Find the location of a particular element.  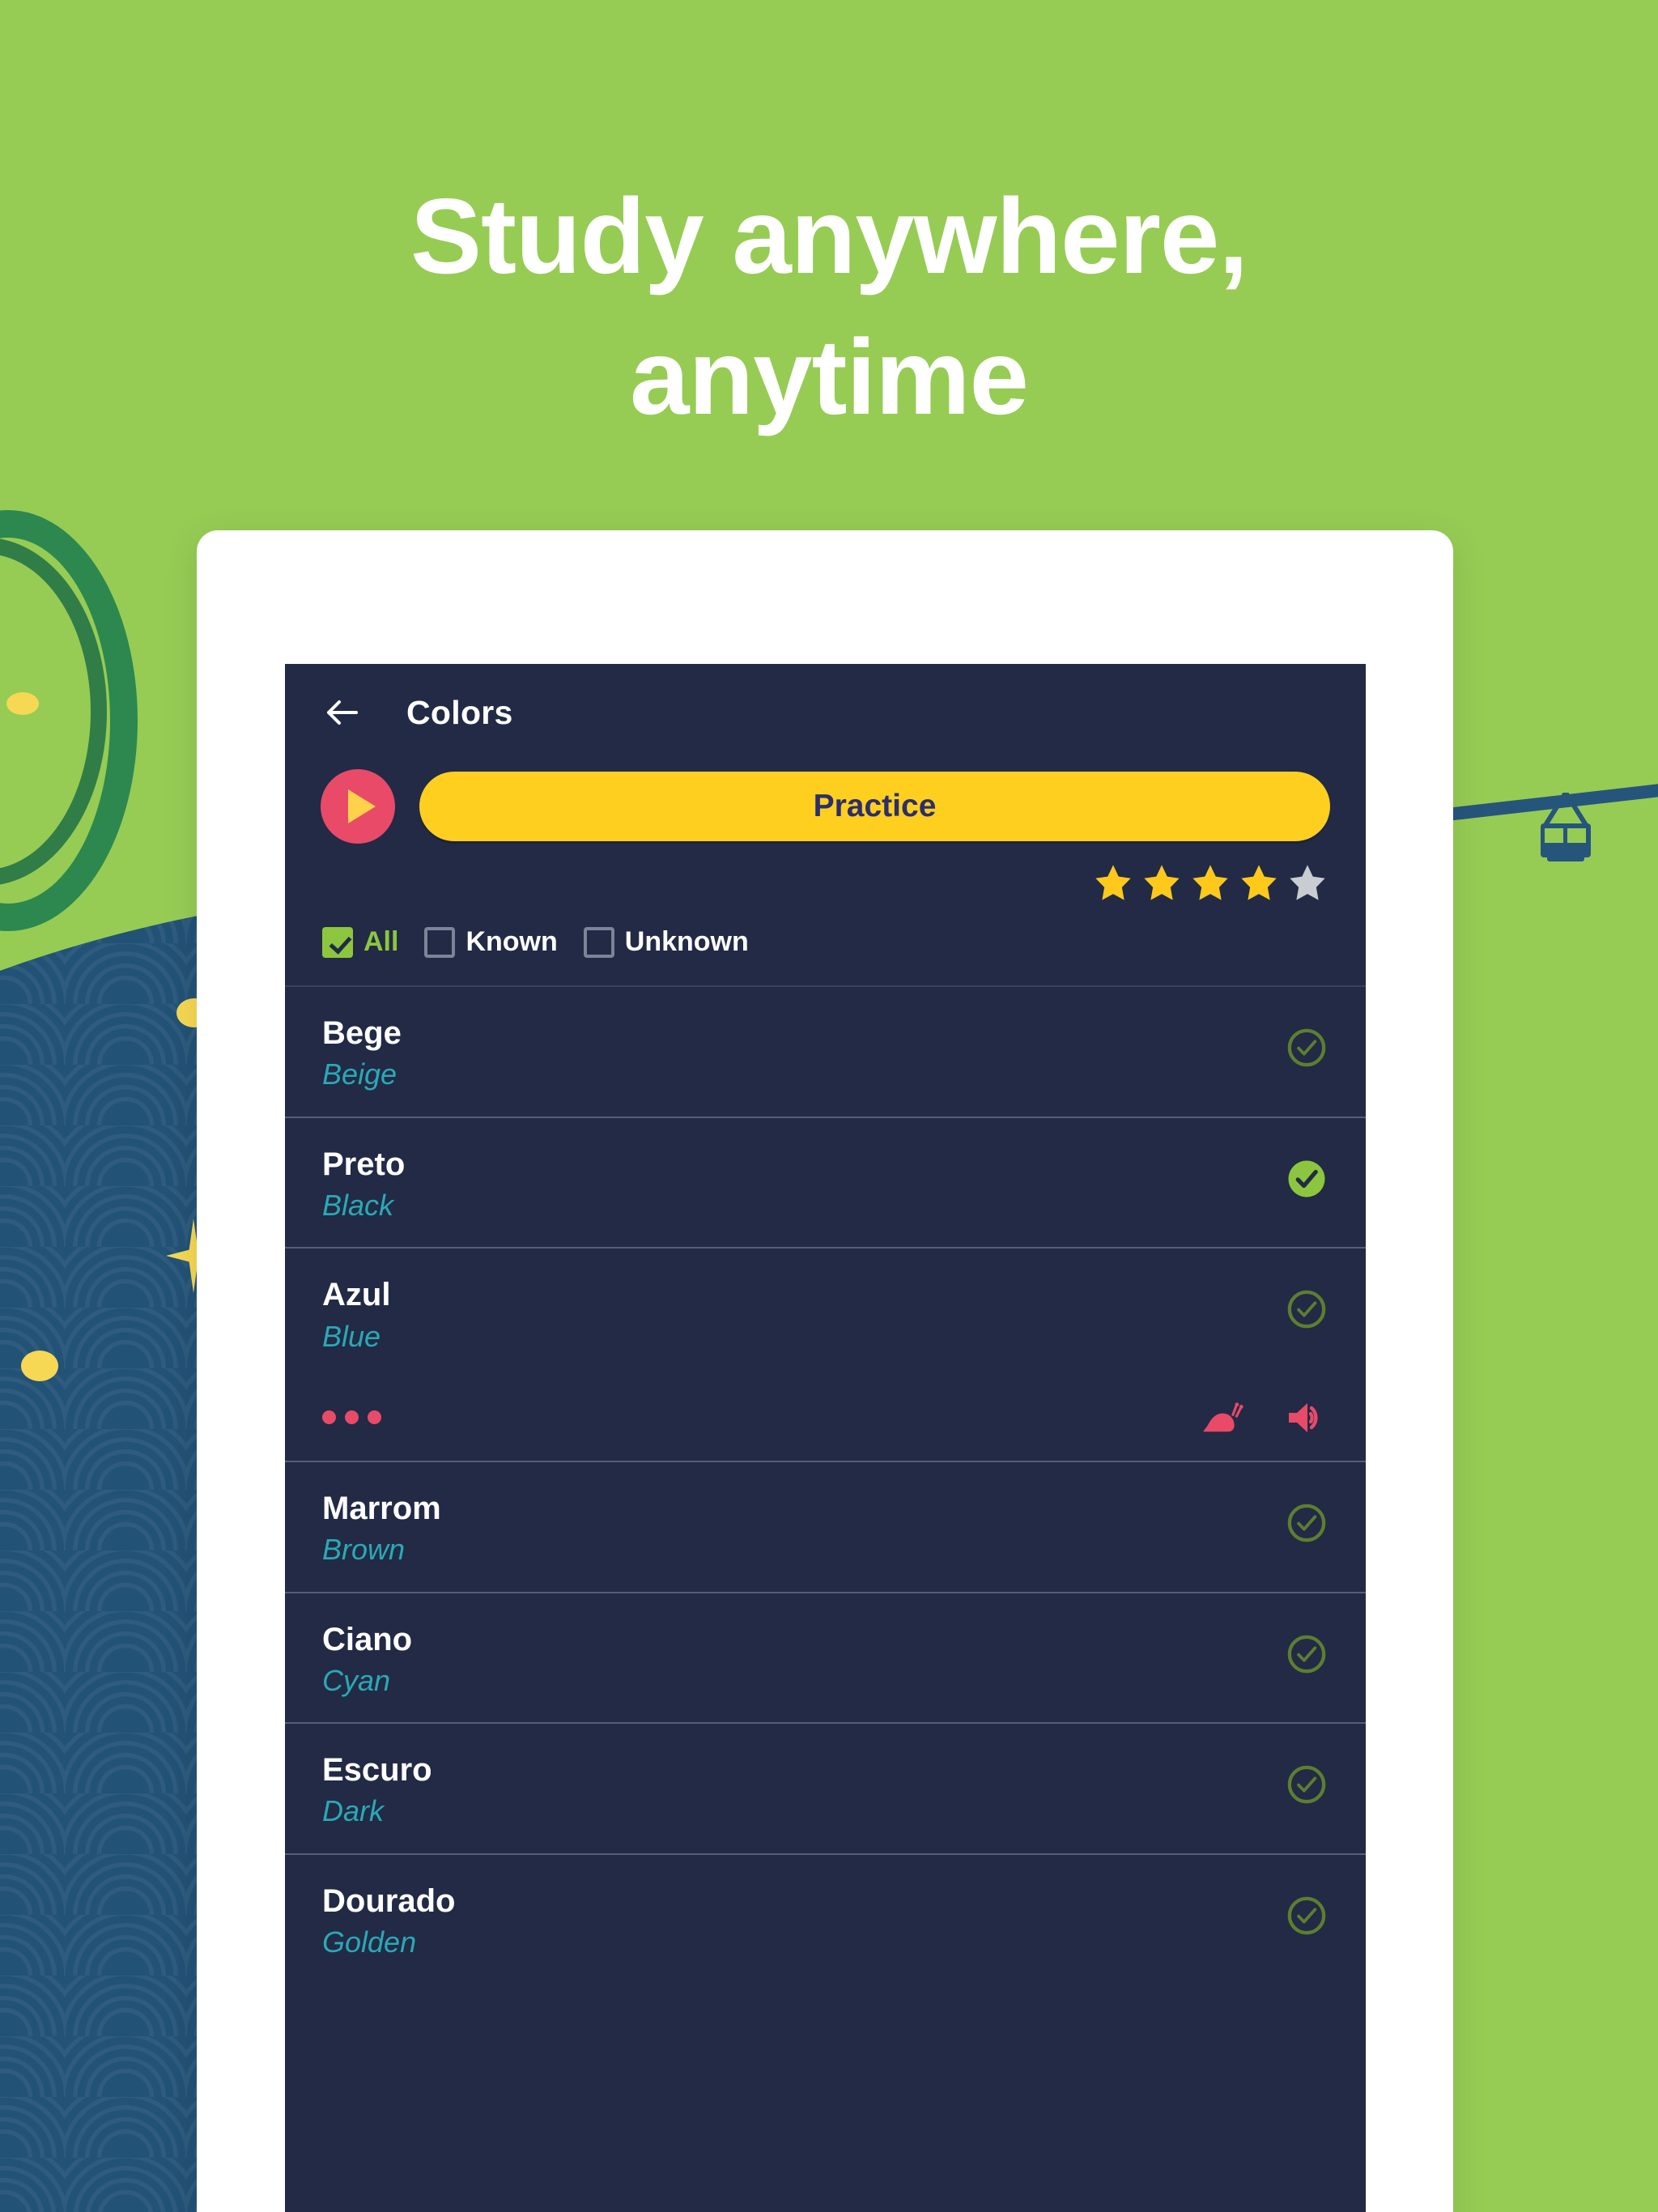

app-header: Colors is located at coordinates (825, 712).